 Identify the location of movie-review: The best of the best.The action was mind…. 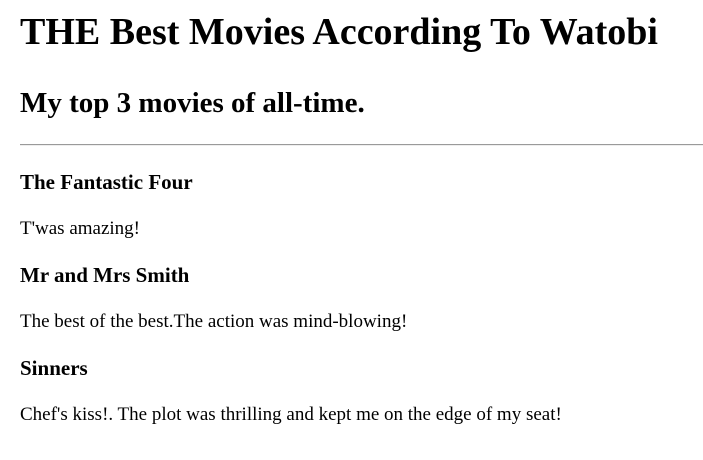
(214, 321).